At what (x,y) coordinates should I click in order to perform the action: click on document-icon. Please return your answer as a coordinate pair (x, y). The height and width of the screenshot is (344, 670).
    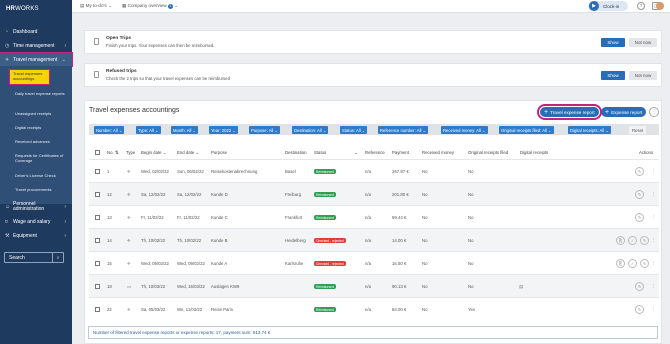
    Looking at the image, I should click on (96, 41).